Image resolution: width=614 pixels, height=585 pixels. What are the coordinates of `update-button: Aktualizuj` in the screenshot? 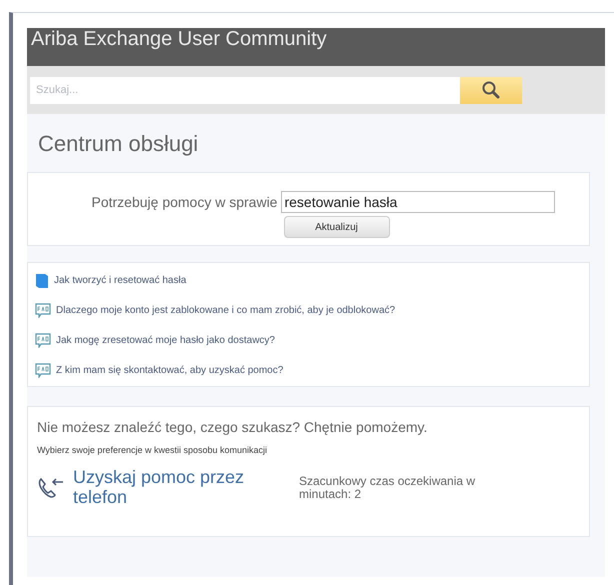 It's located at (337, 227).